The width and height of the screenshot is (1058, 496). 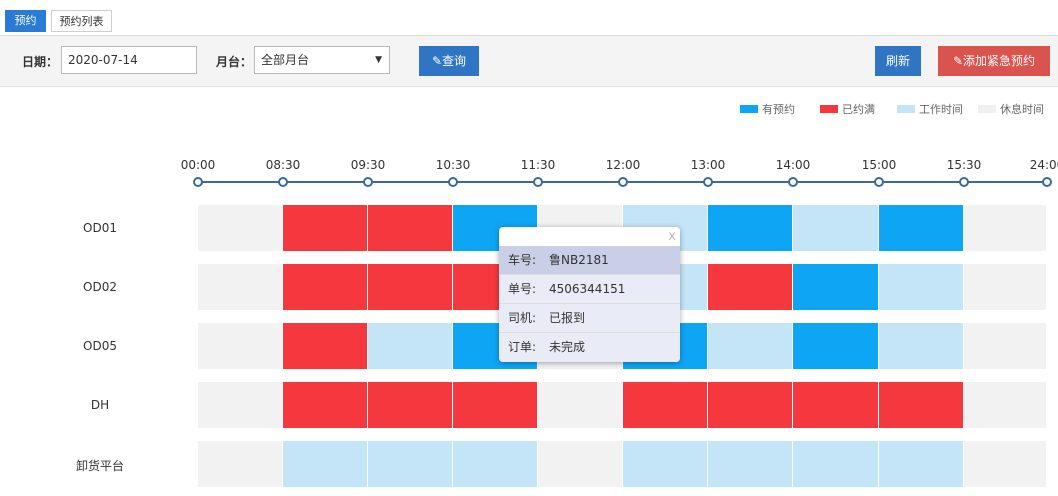 What do you see at coordinates (538, 165) in the screenshot?
I see `timeline-tick-label: 11:30` at bounding box center [538, 165].